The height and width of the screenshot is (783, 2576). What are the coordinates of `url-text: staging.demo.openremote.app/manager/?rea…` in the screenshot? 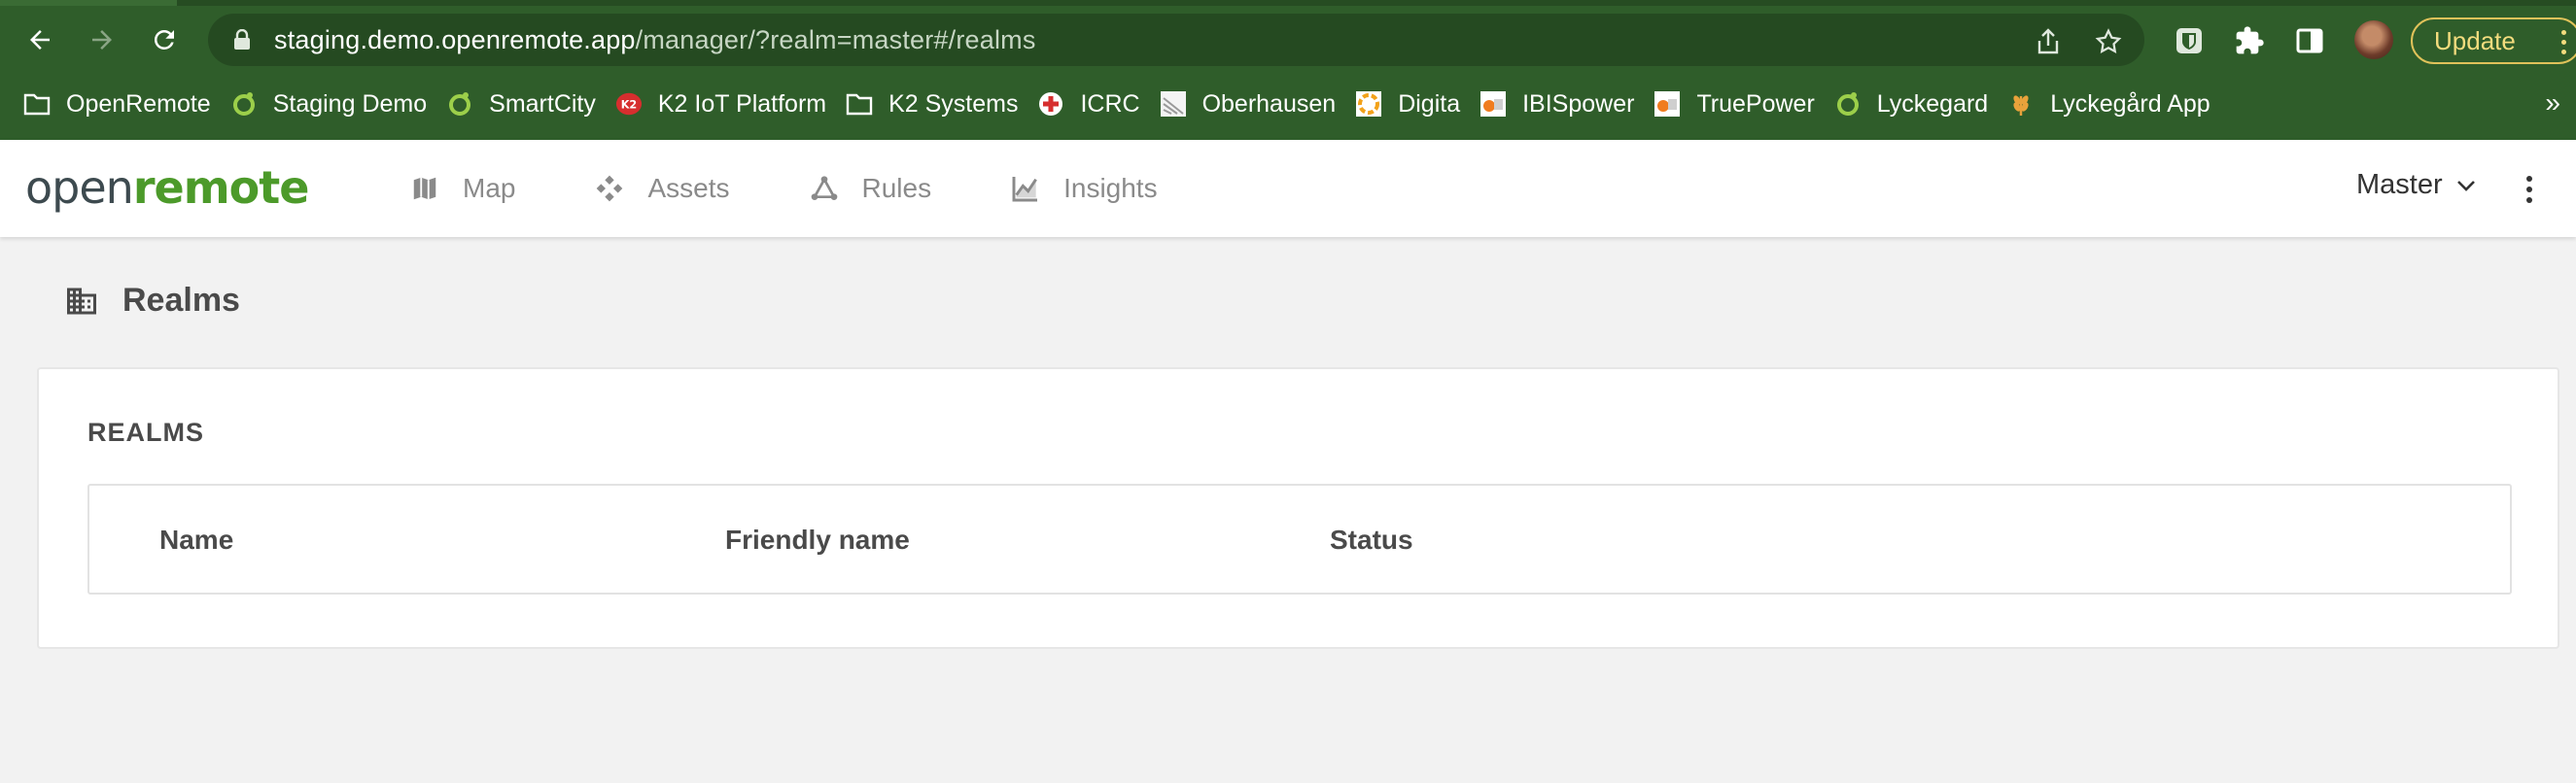 It's located at (655, 40).